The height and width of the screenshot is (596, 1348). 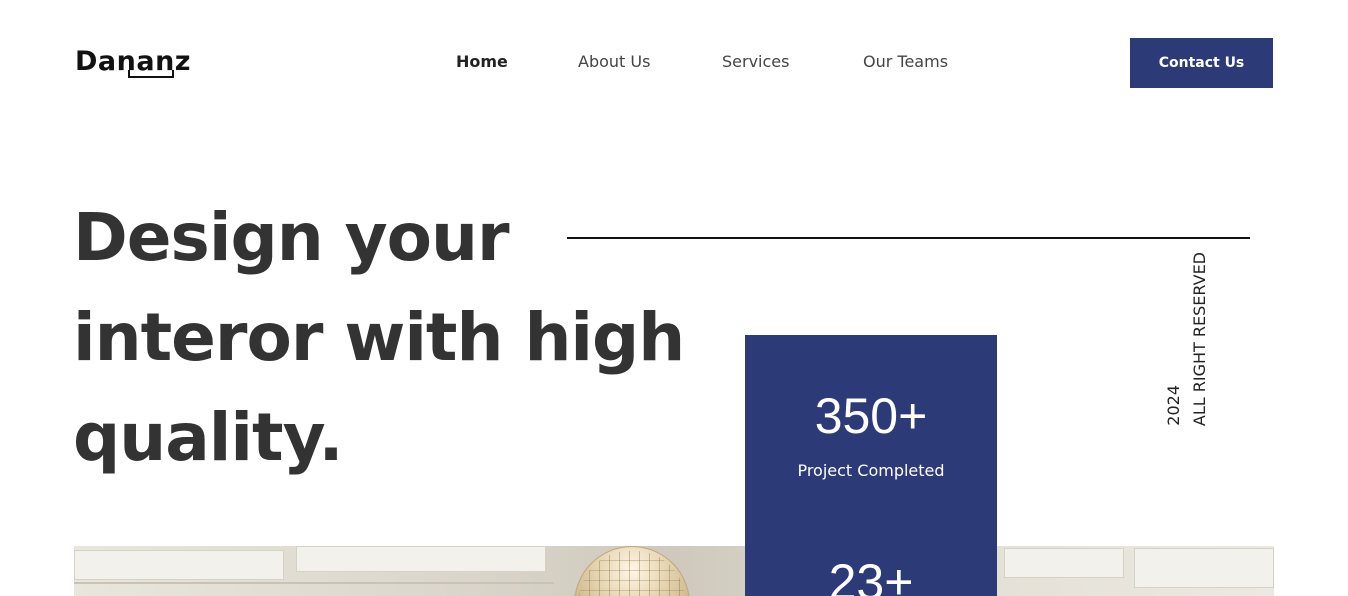 What do you see at coordinates (614, 61) in the screenshot?
I see `nav-item-about-us: About Us` at bounding box center [614, 61].